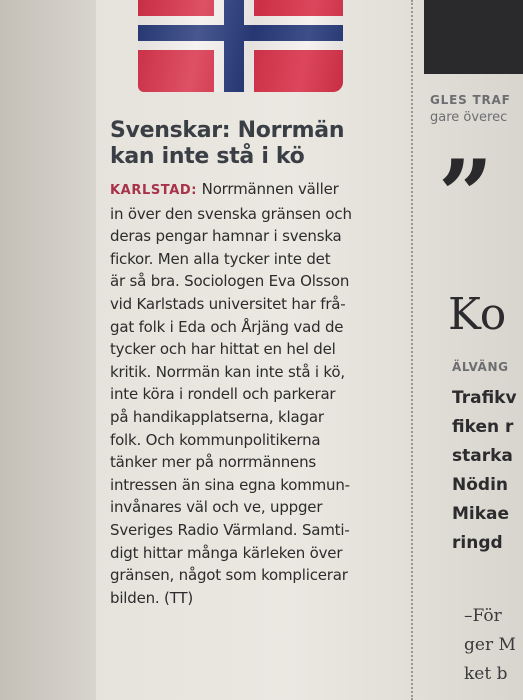 Image resolution: width=523 pixels, height=700 pixels. Describe the element at coordinates (477, 314) in the screenshot. I see `adjacent-headline: Ko` at that location.